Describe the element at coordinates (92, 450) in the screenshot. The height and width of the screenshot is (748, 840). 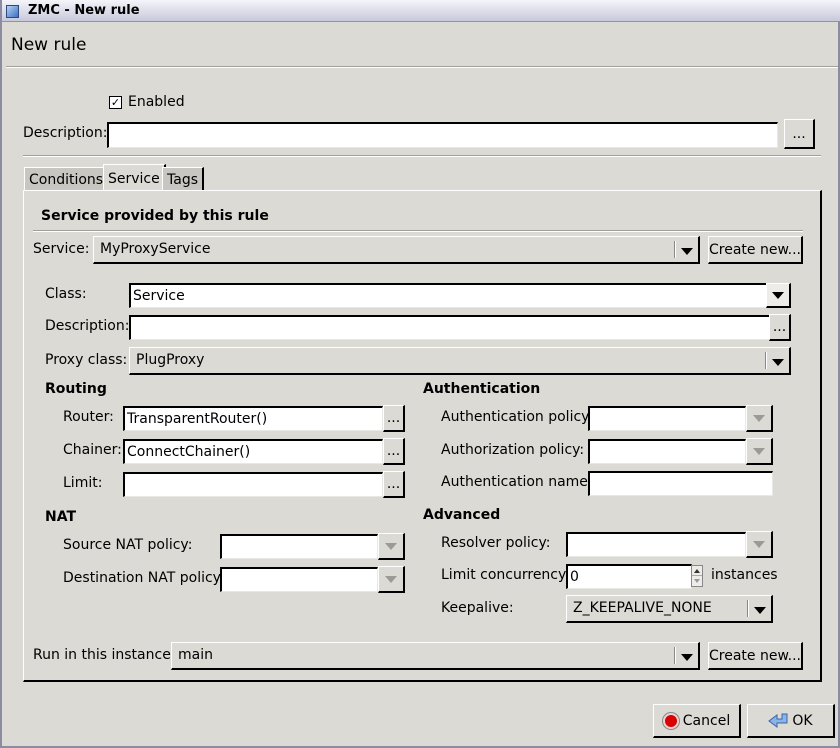
I see `chainer-label: Chainer:` at that location.